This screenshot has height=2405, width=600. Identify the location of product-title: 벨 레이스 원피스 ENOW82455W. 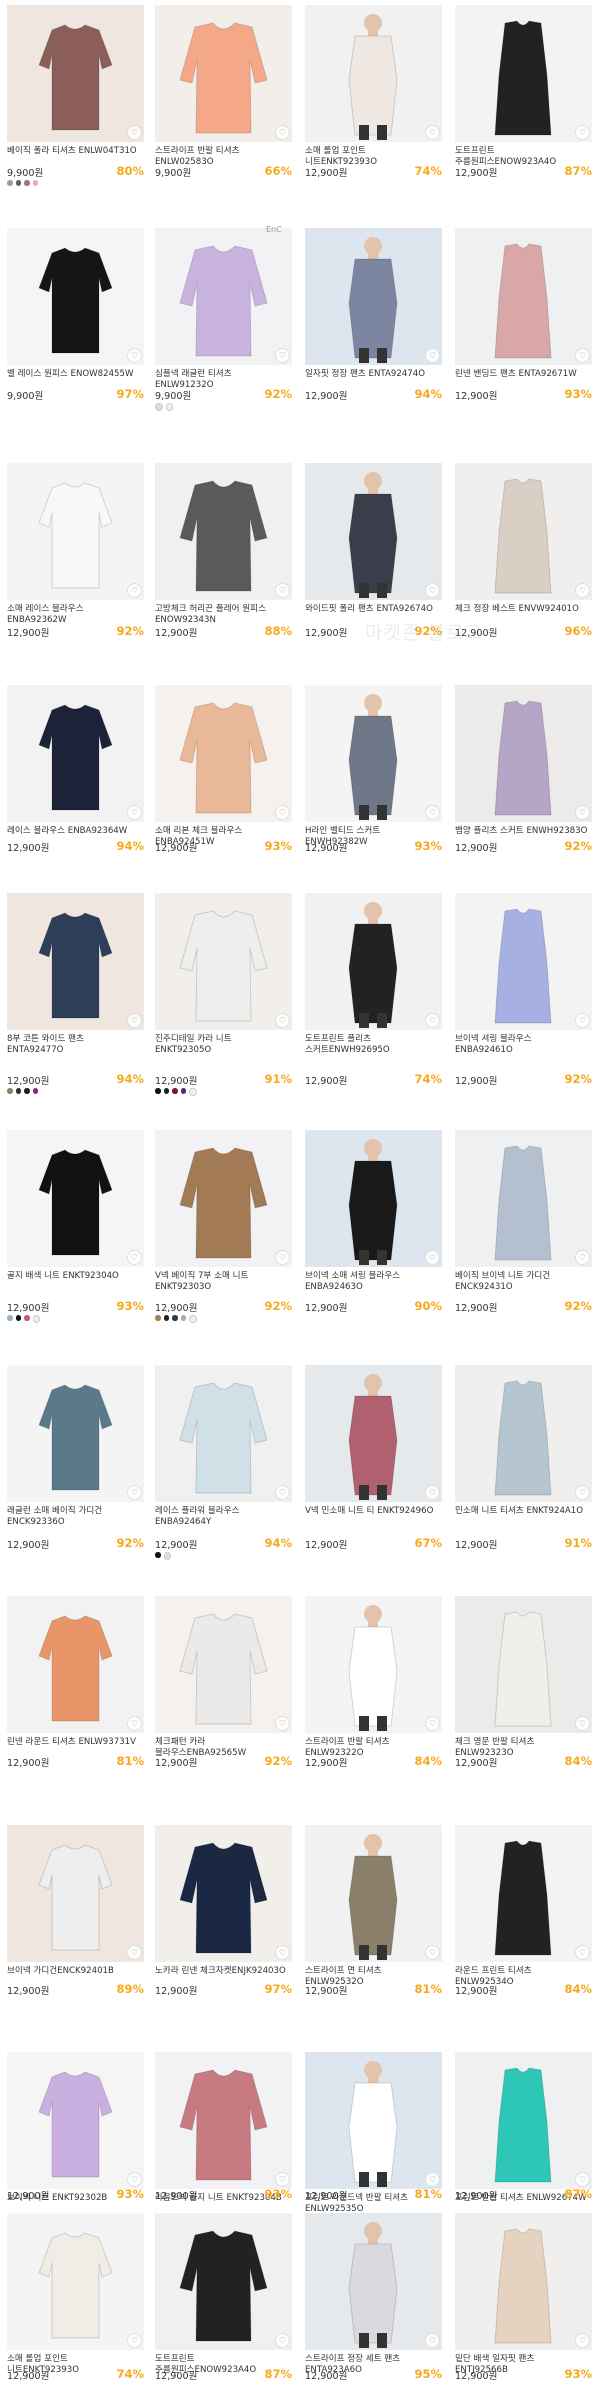
(75, 374).